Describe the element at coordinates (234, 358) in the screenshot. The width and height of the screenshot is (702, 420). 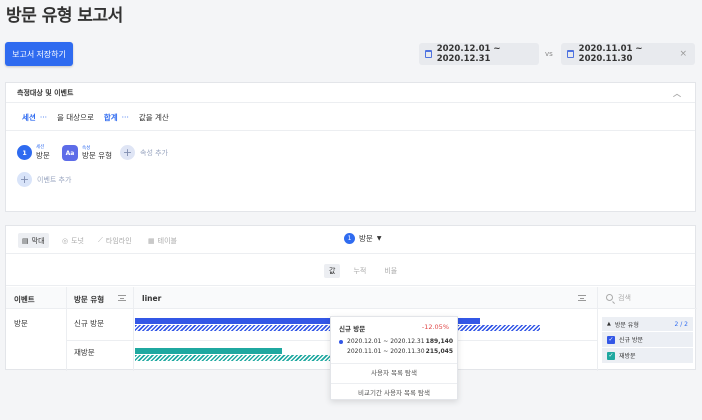
I see `bar-revisit-compare` at that location.